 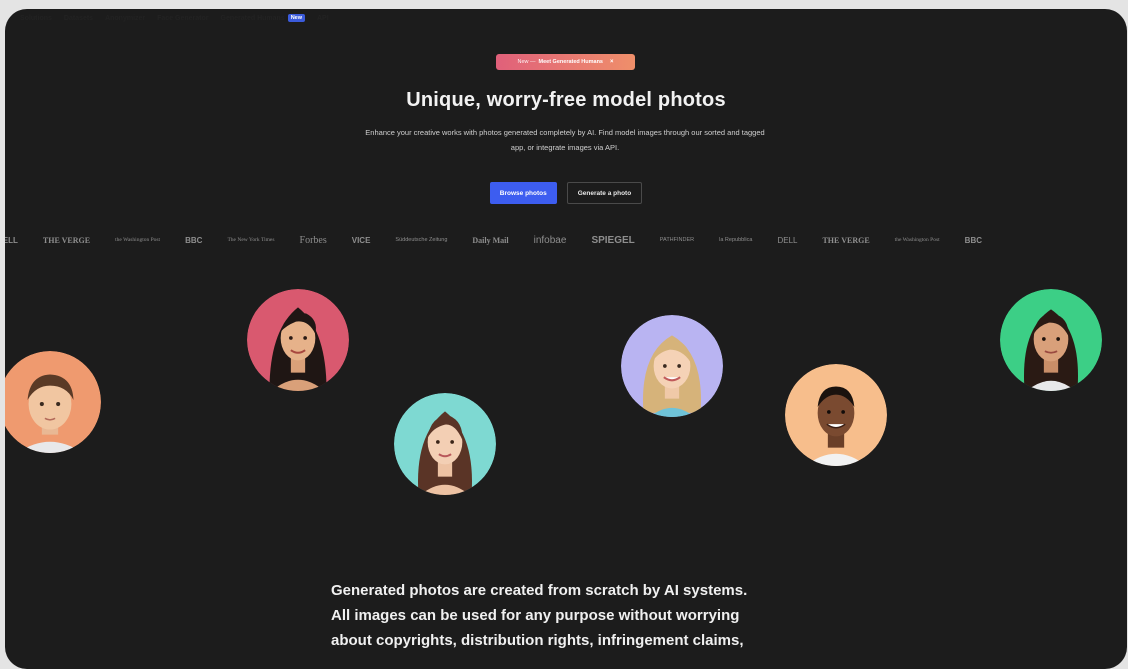 I want to click on press-logo-washington-post: the Washington Post, so click(x=138, y=240).